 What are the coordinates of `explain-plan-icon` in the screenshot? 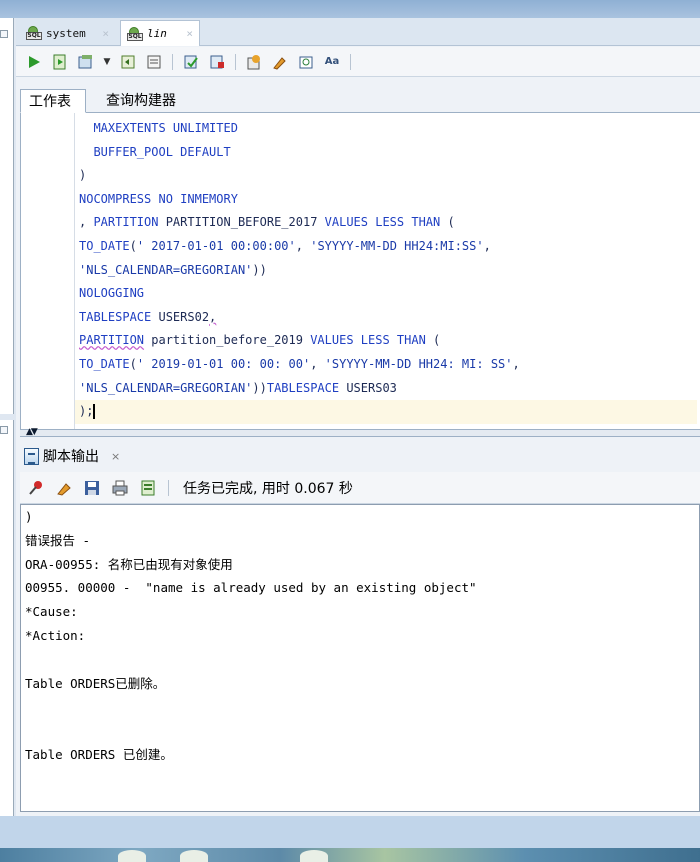 It's located at (154, 62).